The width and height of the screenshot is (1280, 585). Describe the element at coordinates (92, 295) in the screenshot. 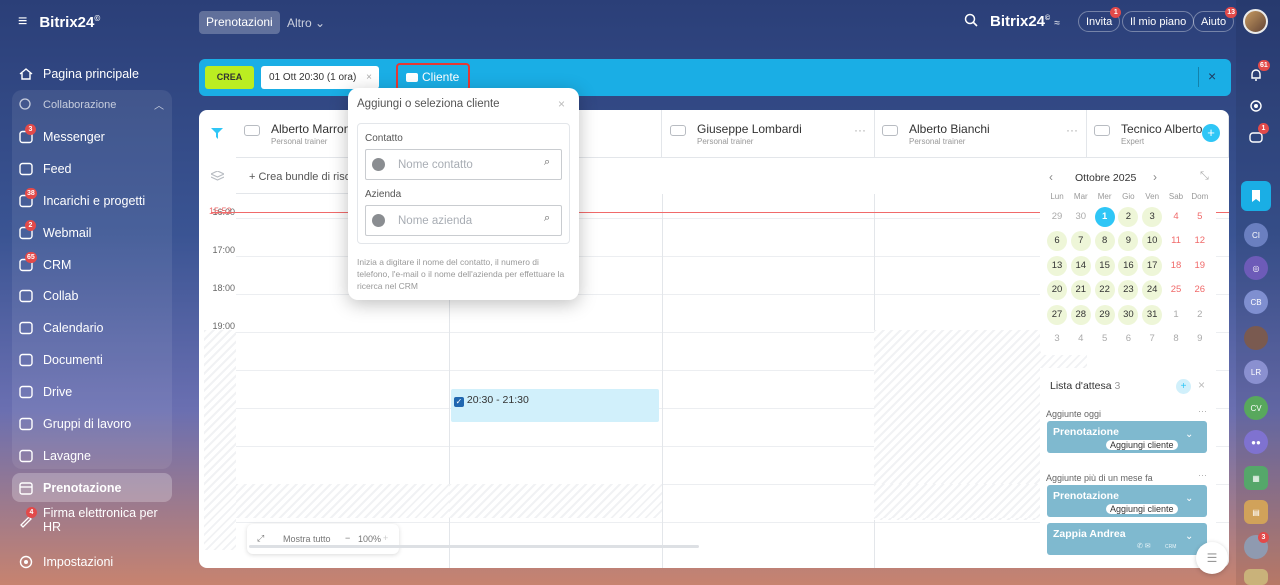

I see `sidebar-item-collab: Collab` at that location.